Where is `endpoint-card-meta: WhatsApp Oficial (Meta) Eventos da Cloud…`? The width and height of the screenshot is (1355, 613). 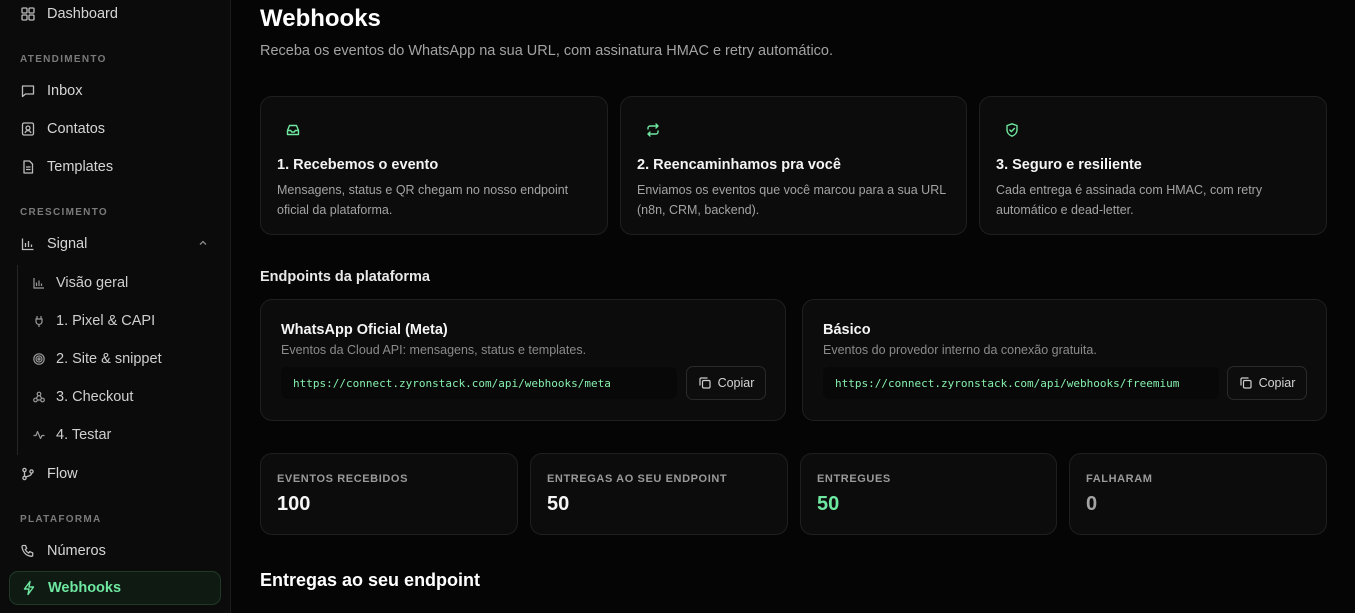
endpoint-card-meta: WhatsApp Oficial (Meta) Eventos da Cloud… is located at coordinates (523, 360).